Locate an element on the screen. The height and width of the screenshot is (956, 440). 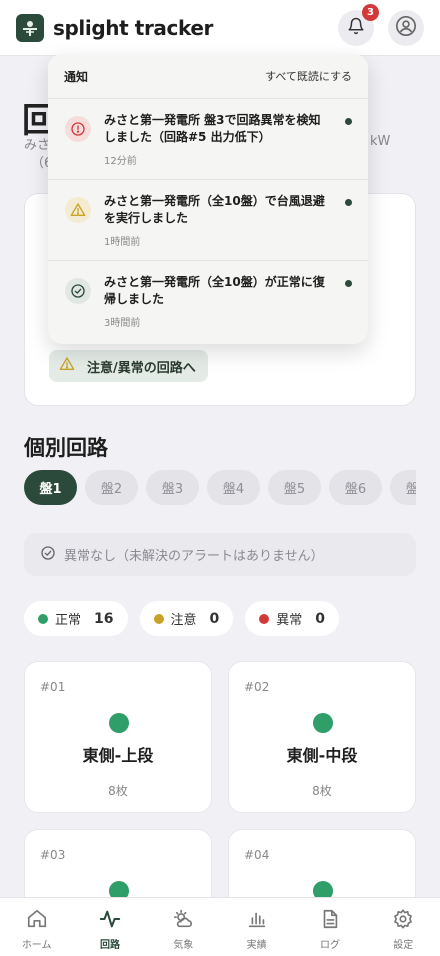
tab-panel-5: 盤5 is located at coordinates (294, 487).